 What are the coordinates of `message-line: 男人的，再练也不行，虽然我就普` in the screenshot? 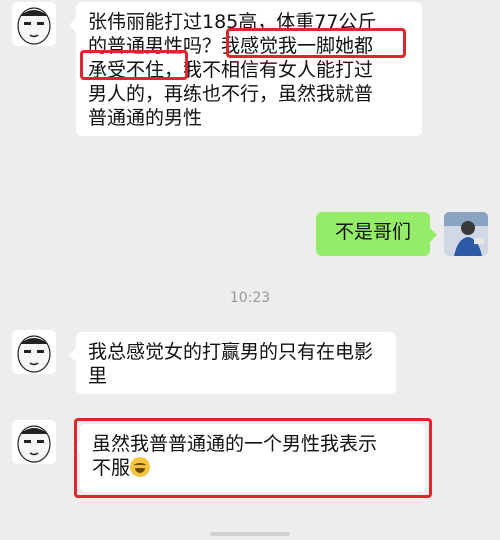 It's located at (231, 94).